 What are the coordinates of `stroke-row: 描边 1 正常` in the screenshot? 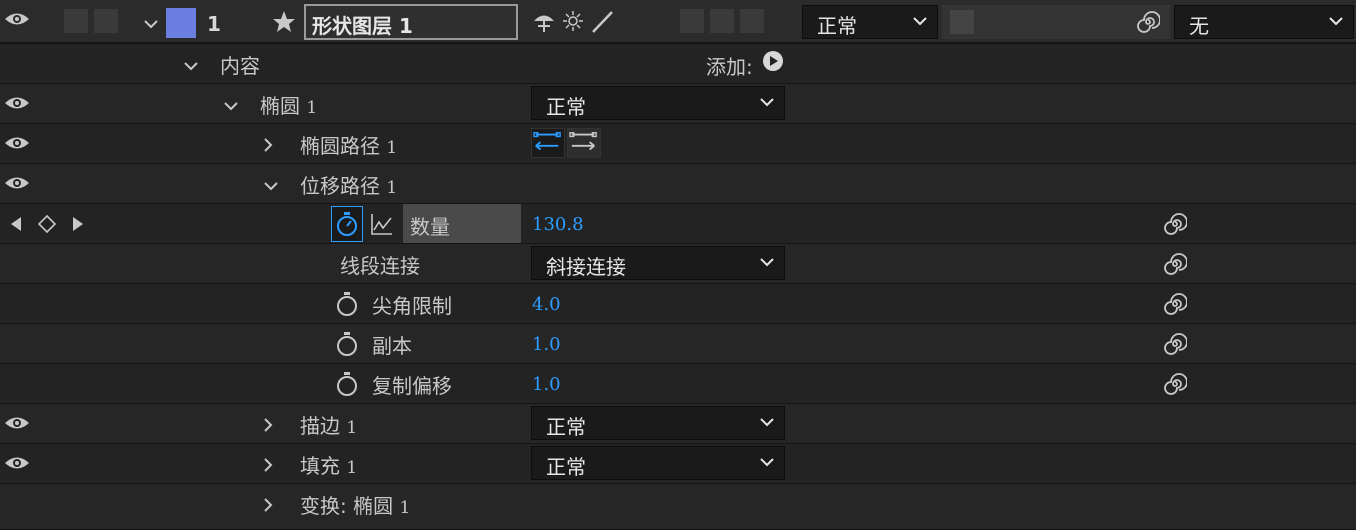 It's located at (678, 424).